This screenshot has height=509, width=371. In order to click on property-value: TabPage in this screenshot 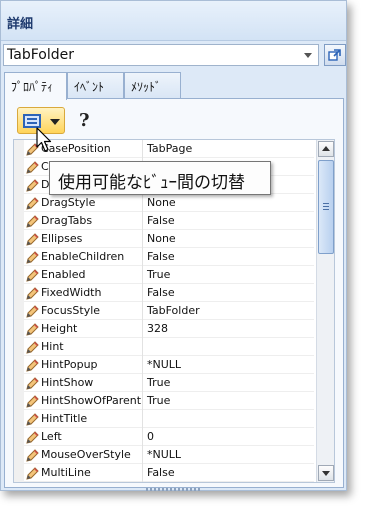, I will do `click(169, 148)`.